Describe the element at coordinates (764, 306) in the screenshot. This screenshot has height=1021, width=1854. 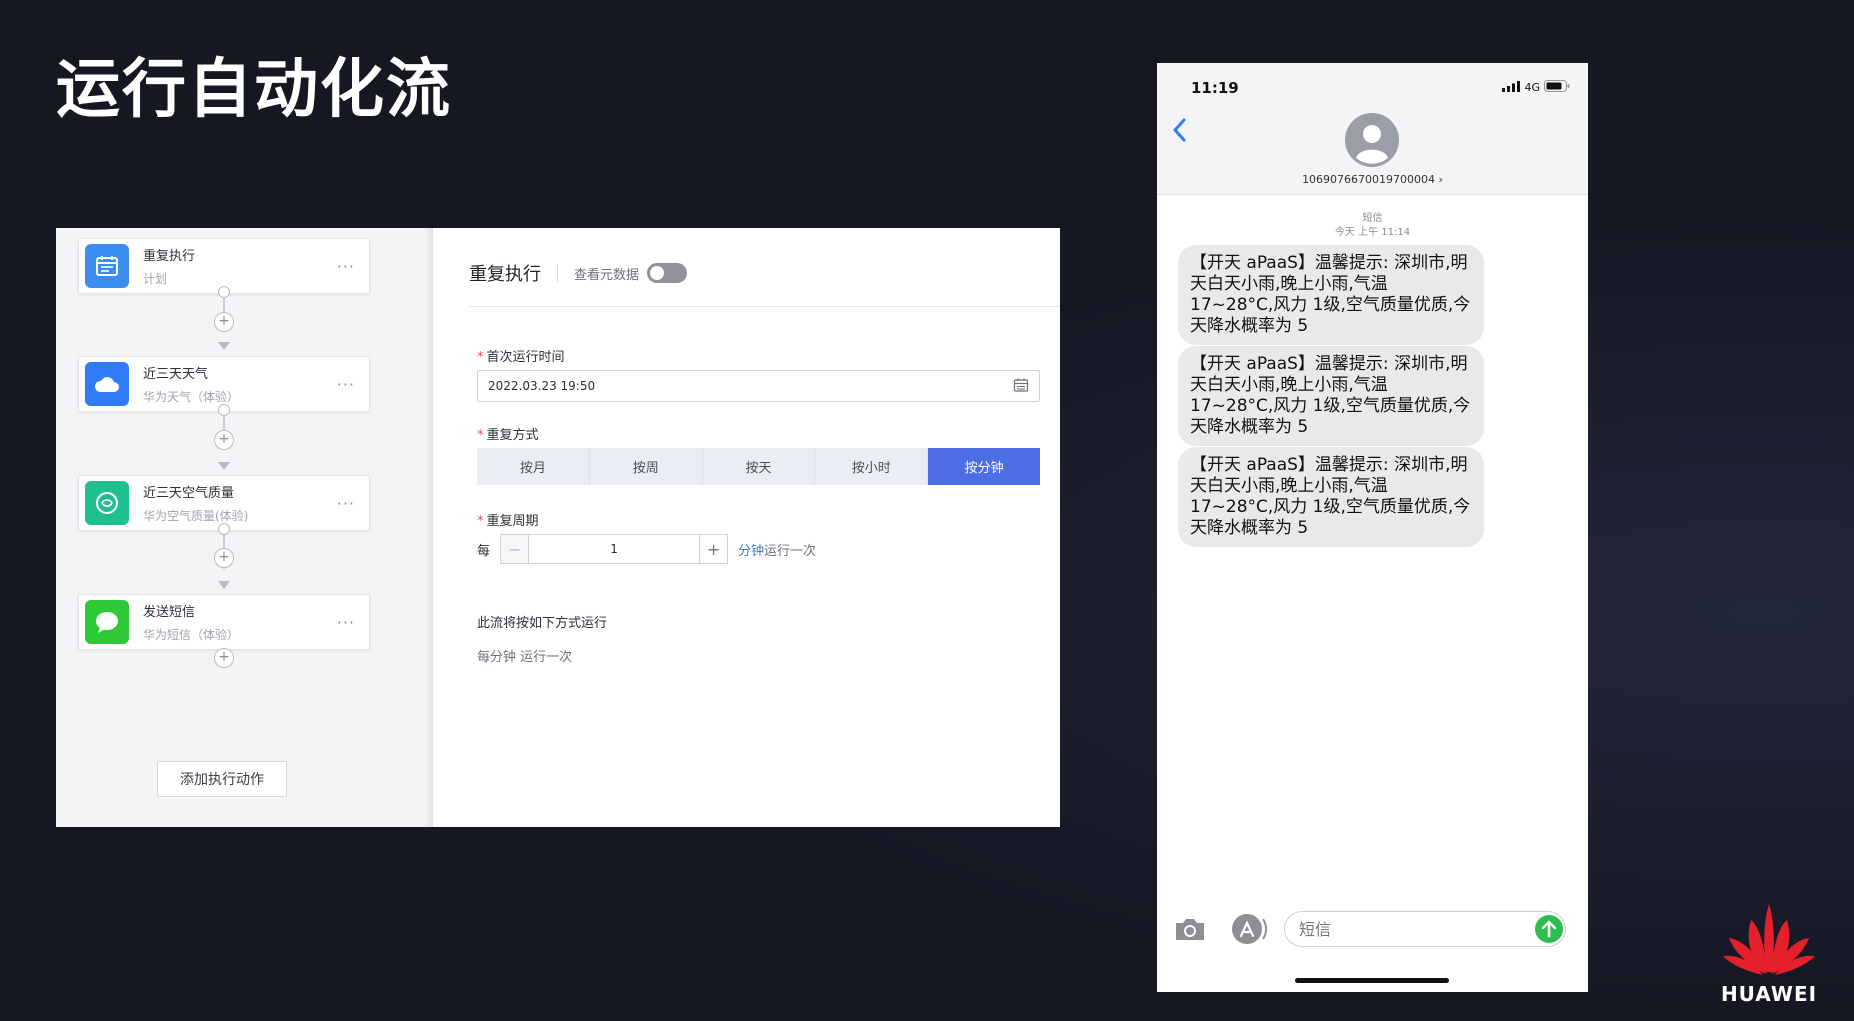
I see `header-divider-line` at that location.